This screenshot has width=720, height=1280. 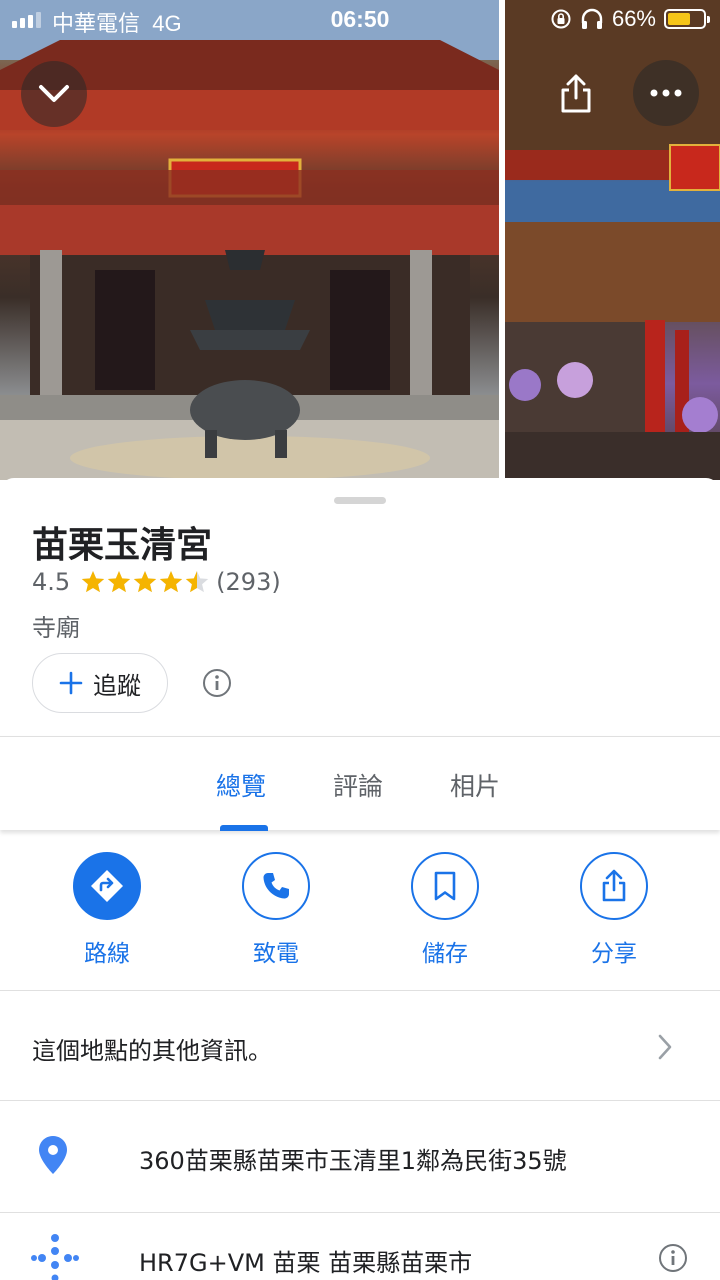 I want to click on star-rating, so click(x=145, y=582).